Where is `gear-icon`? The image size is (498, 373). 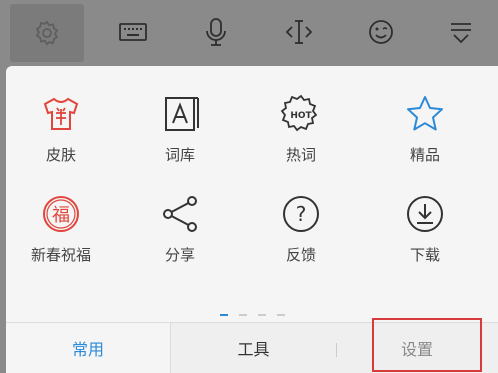
gear-icon is located at coordinates (47, 33).